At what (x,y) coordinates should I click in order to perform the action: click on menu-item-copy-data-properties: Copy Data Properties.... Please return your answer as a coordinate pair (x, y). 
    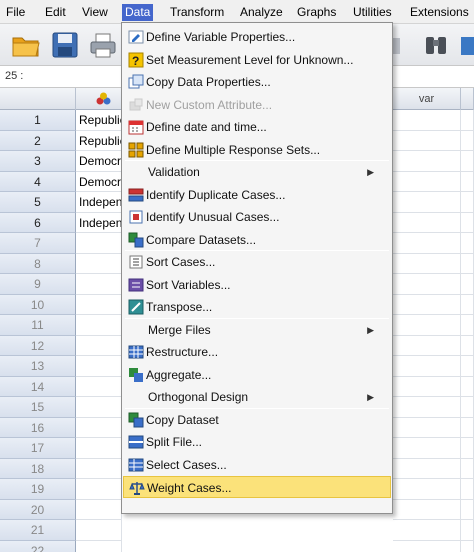
    Looking at the image, I should click on (257, 82).